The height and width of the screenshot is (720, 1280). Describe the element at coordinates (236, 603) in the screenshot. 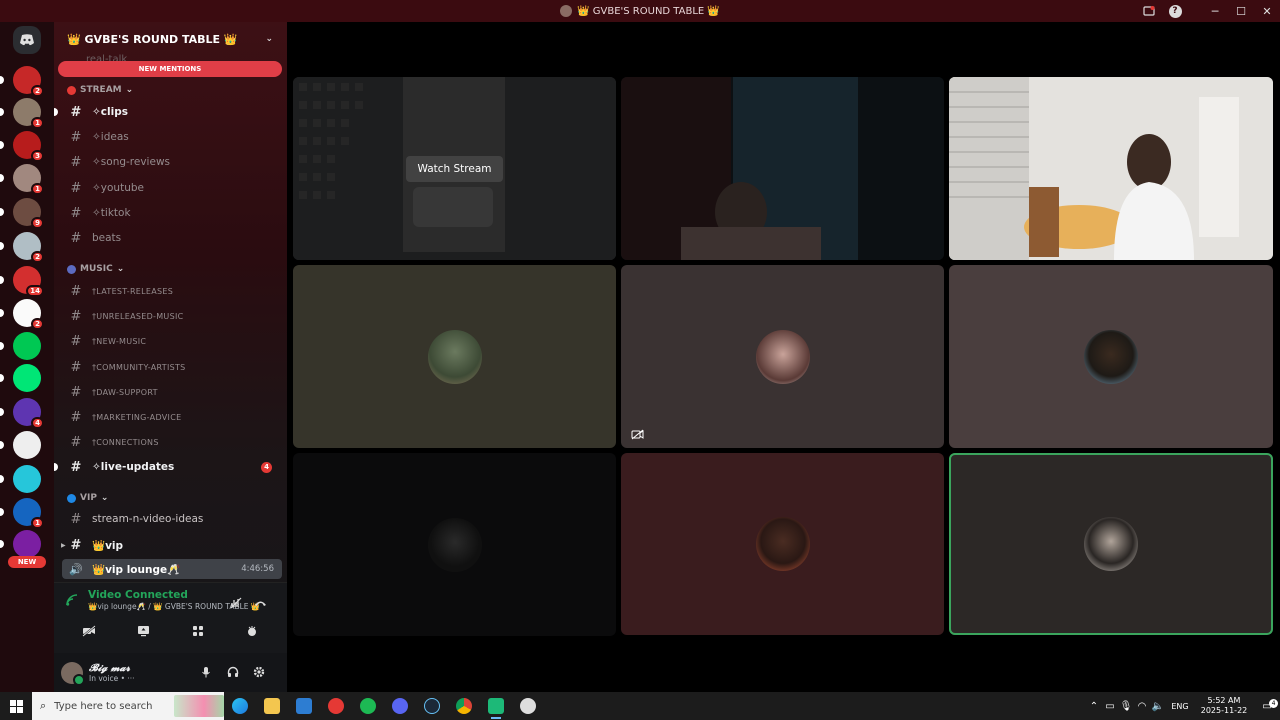

I see `noise-suppression-icon` at that location.